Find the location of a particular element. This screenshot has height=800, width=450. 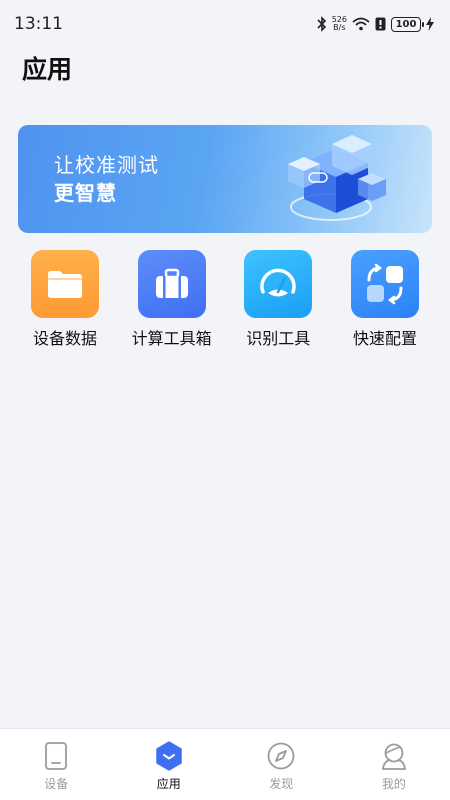

alert-icon is located at coordinates (380, 24).